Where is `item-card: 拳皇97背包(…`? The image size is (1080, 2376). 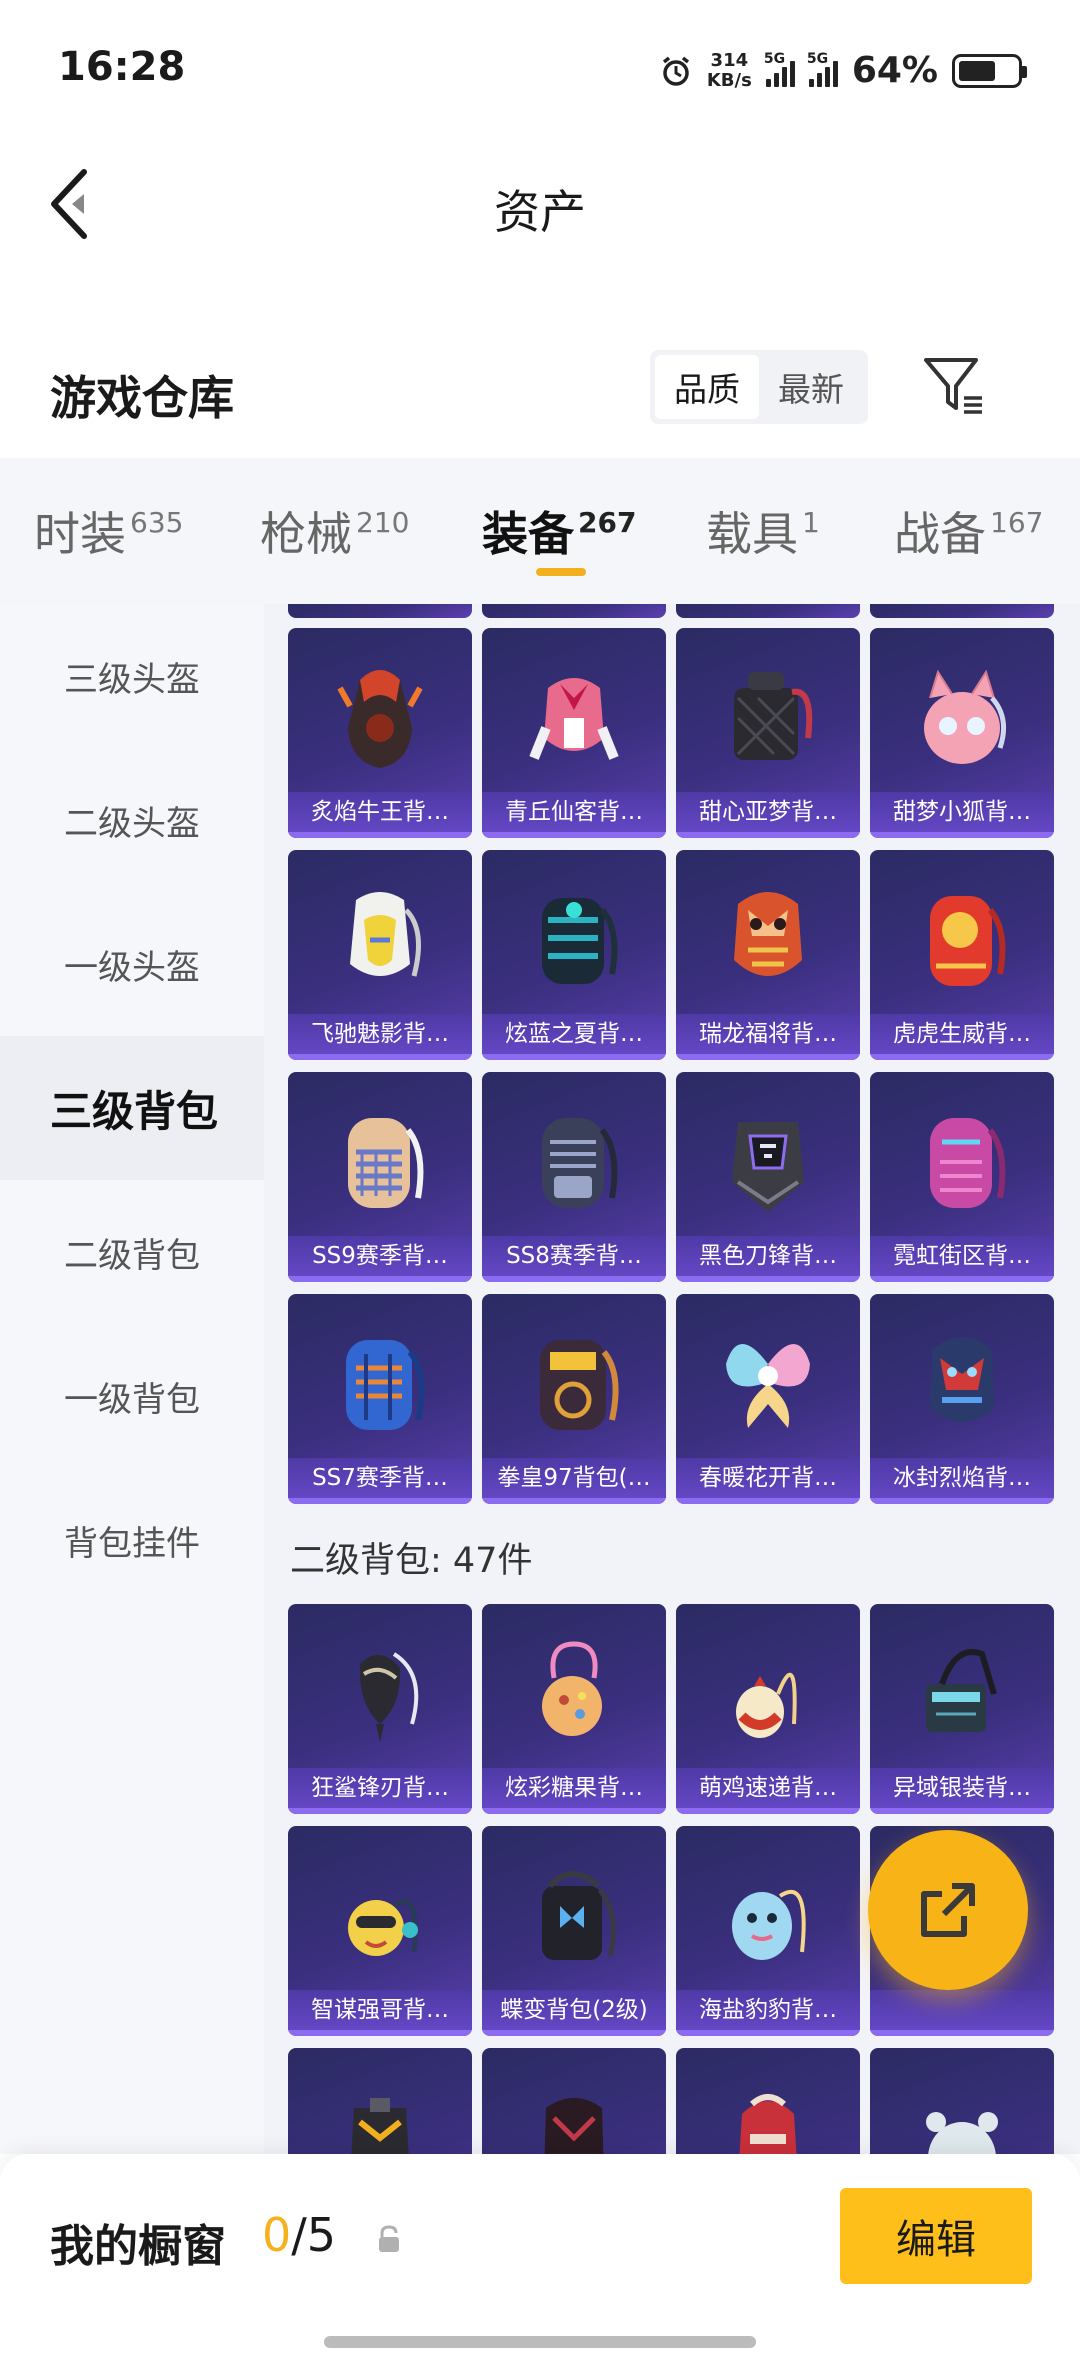
item-card: 拳皇97背包(… is located at coordinates (574, 1399).